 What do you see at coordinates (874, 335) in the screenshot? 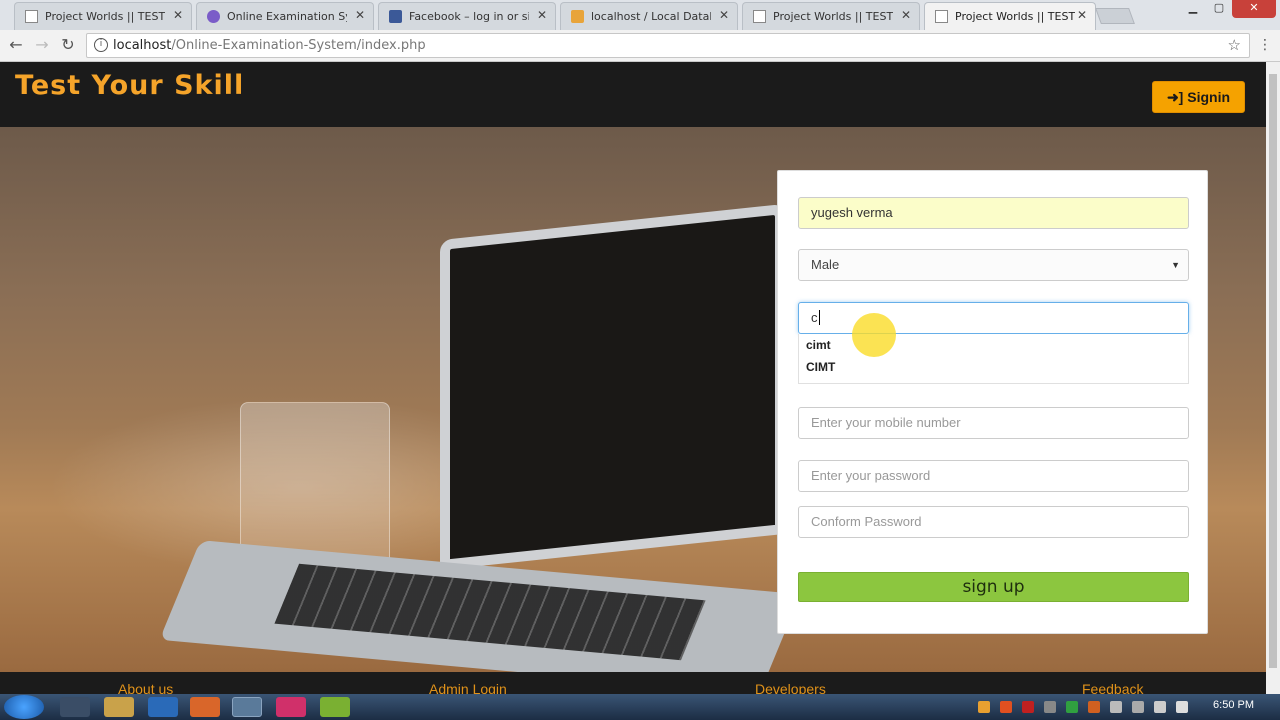
I see `cursor-highlight` at bounding box center [874, 335].